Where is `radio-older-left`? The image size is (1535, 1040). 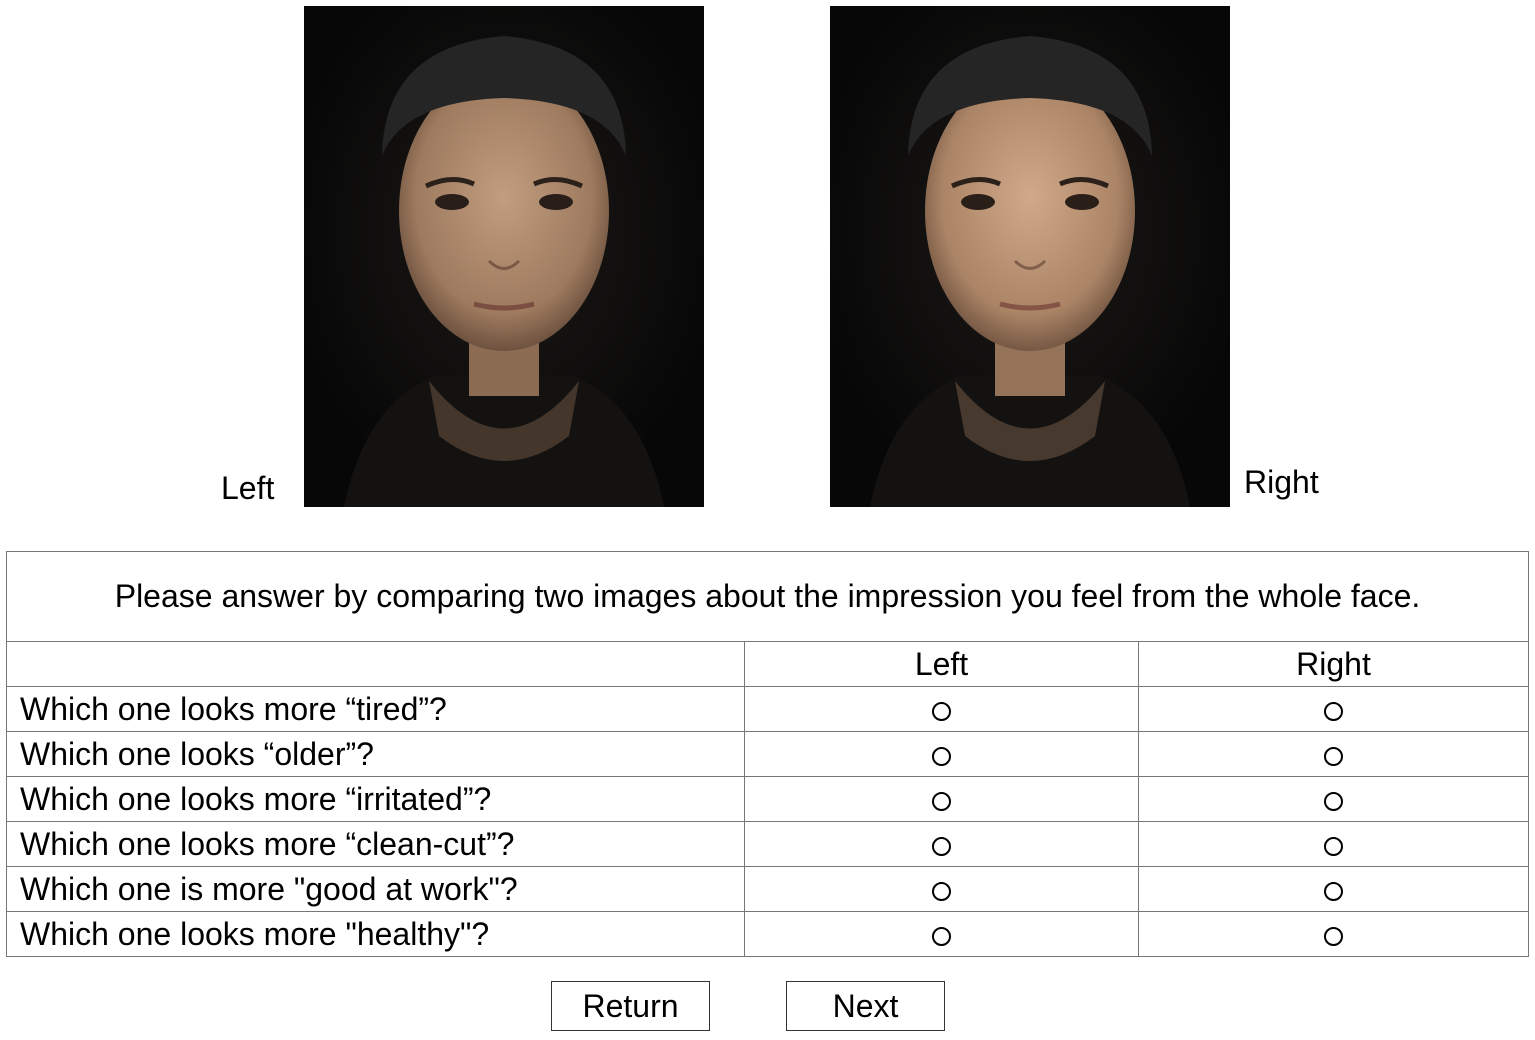 radio-older-left is located at coordinates (941, 756).